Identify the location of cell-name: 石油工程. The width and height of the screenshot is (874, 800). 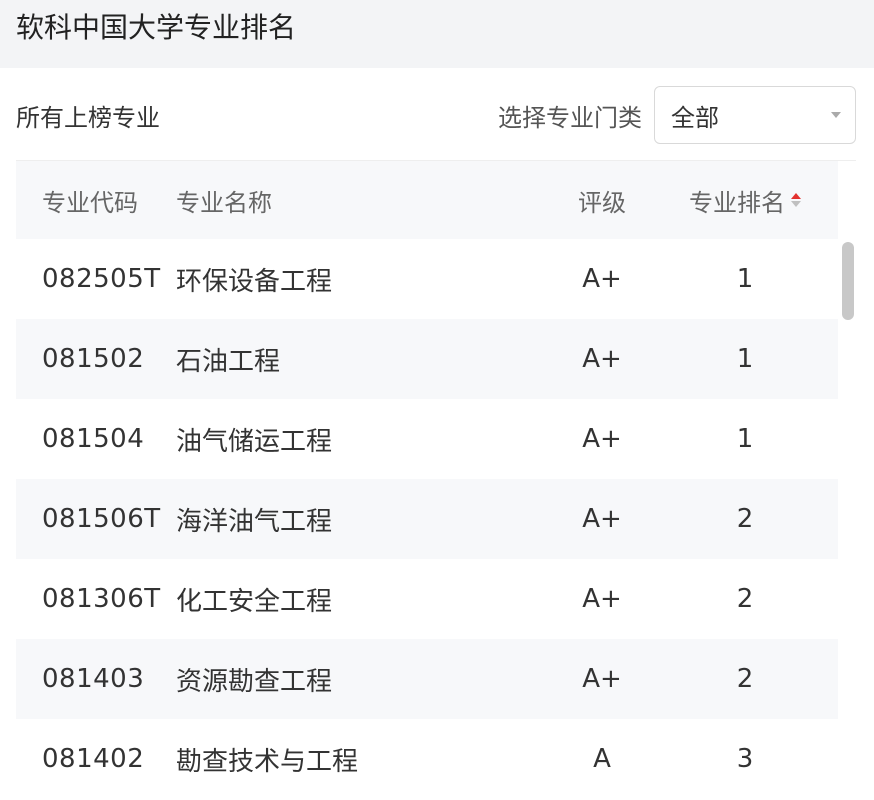
(228, 361).